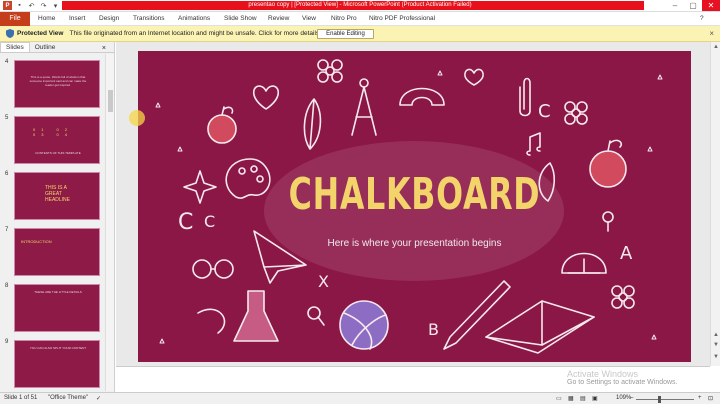 This screenshot has width=720, height=404. Describe the element at coordinates (433, 329) in the screenshot. I see `letter-b-icon: B` at that location.